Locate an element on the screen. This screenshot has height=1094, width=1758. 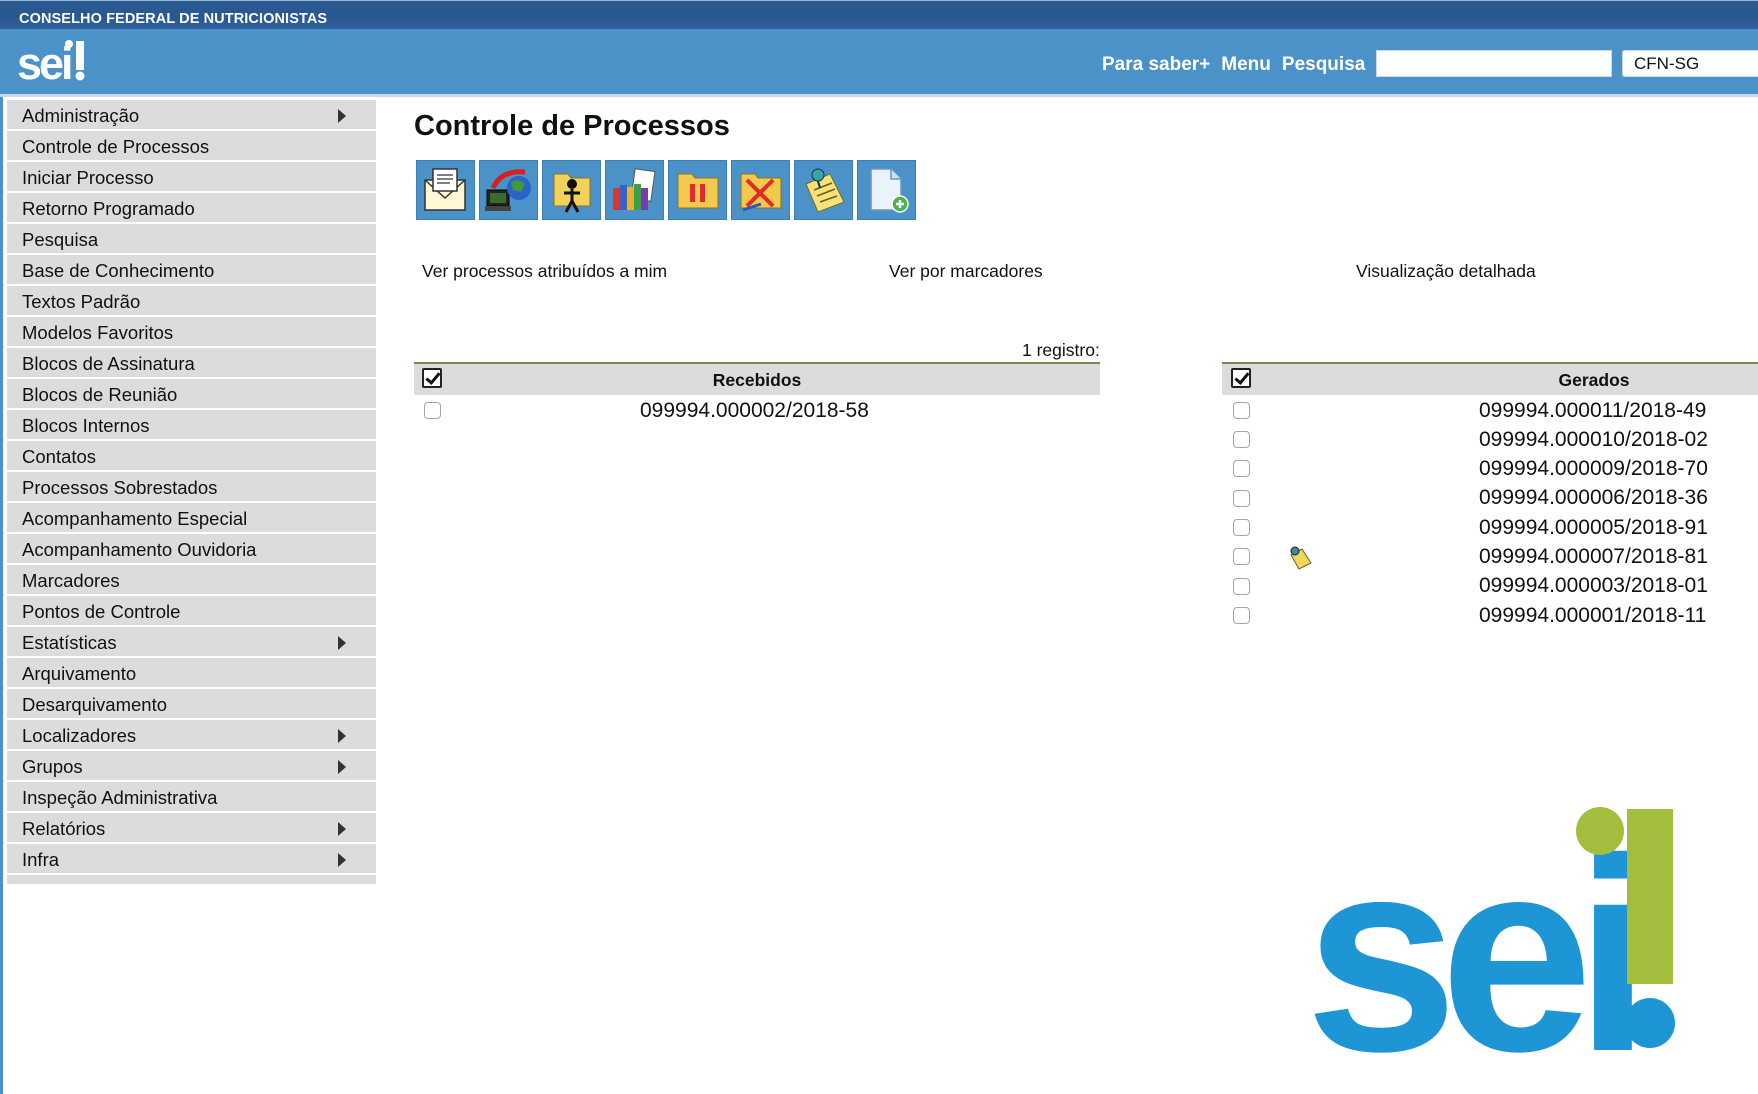
header-links: Para saber+ Menu Pesquisa is located at coordinates (1233, 65).